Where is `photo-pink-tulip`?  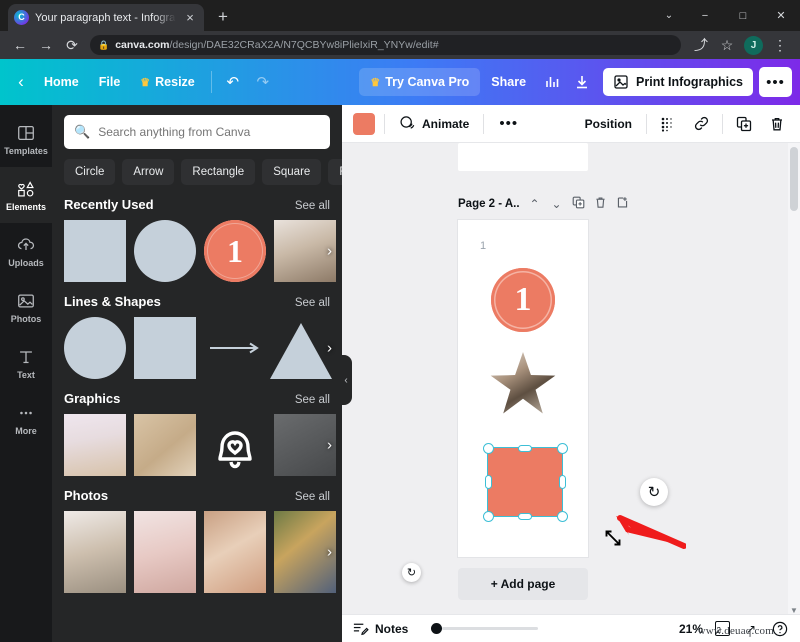
photo-pink-tulip is located at coordinates (165, 552).